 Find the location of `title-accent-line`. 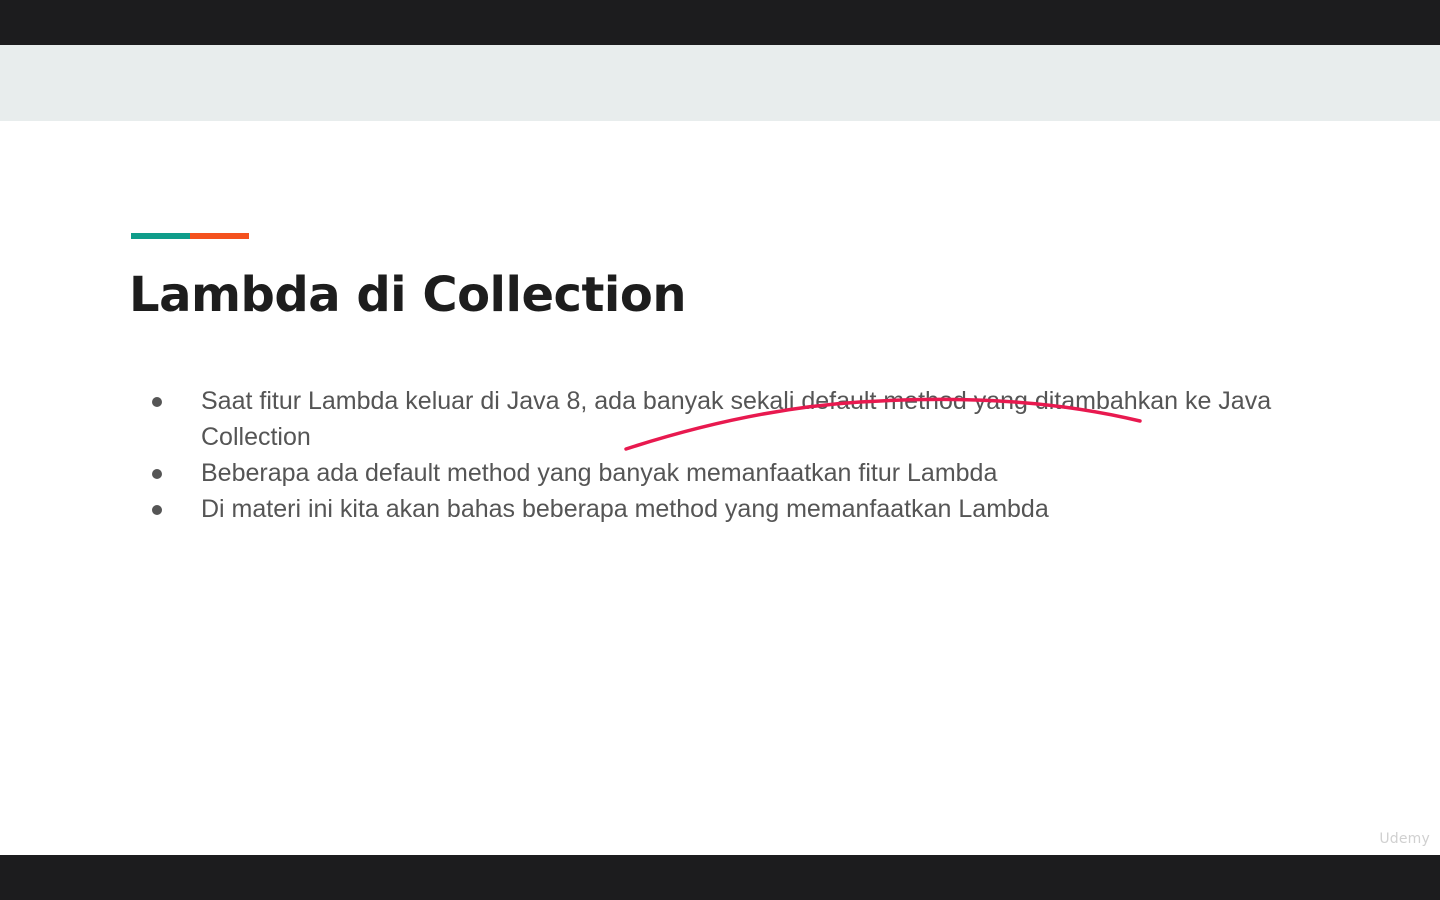

title-accent-line is located at coordinates (190, 236).